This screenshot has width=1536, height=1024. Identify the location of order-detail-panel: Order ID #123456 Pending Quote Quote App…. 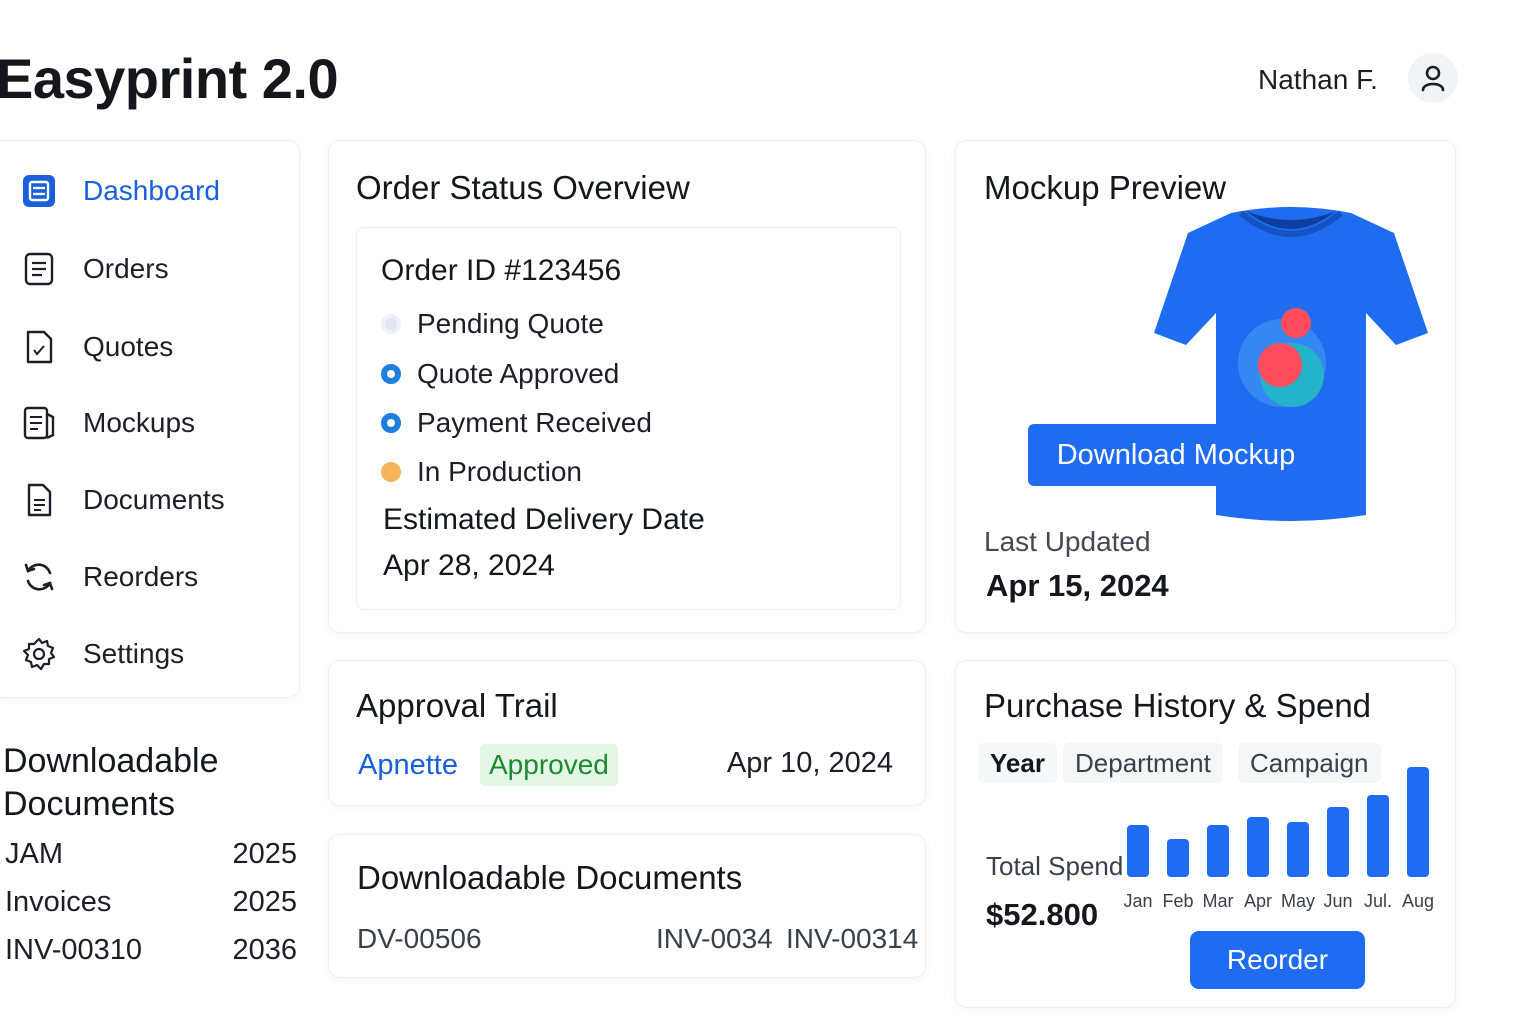
(628, 418).